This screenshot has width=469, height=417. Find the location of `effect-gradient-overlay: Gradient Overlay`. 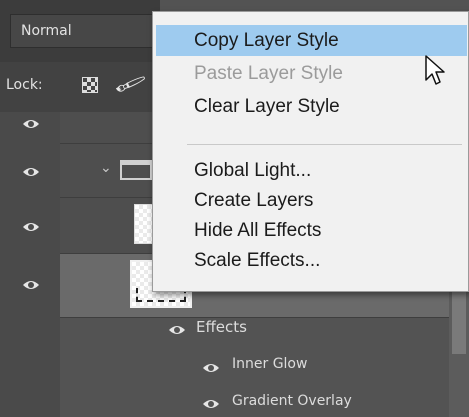

effect-gradient-overlay: Gradient Overlay is located at coordinates (292, 401).